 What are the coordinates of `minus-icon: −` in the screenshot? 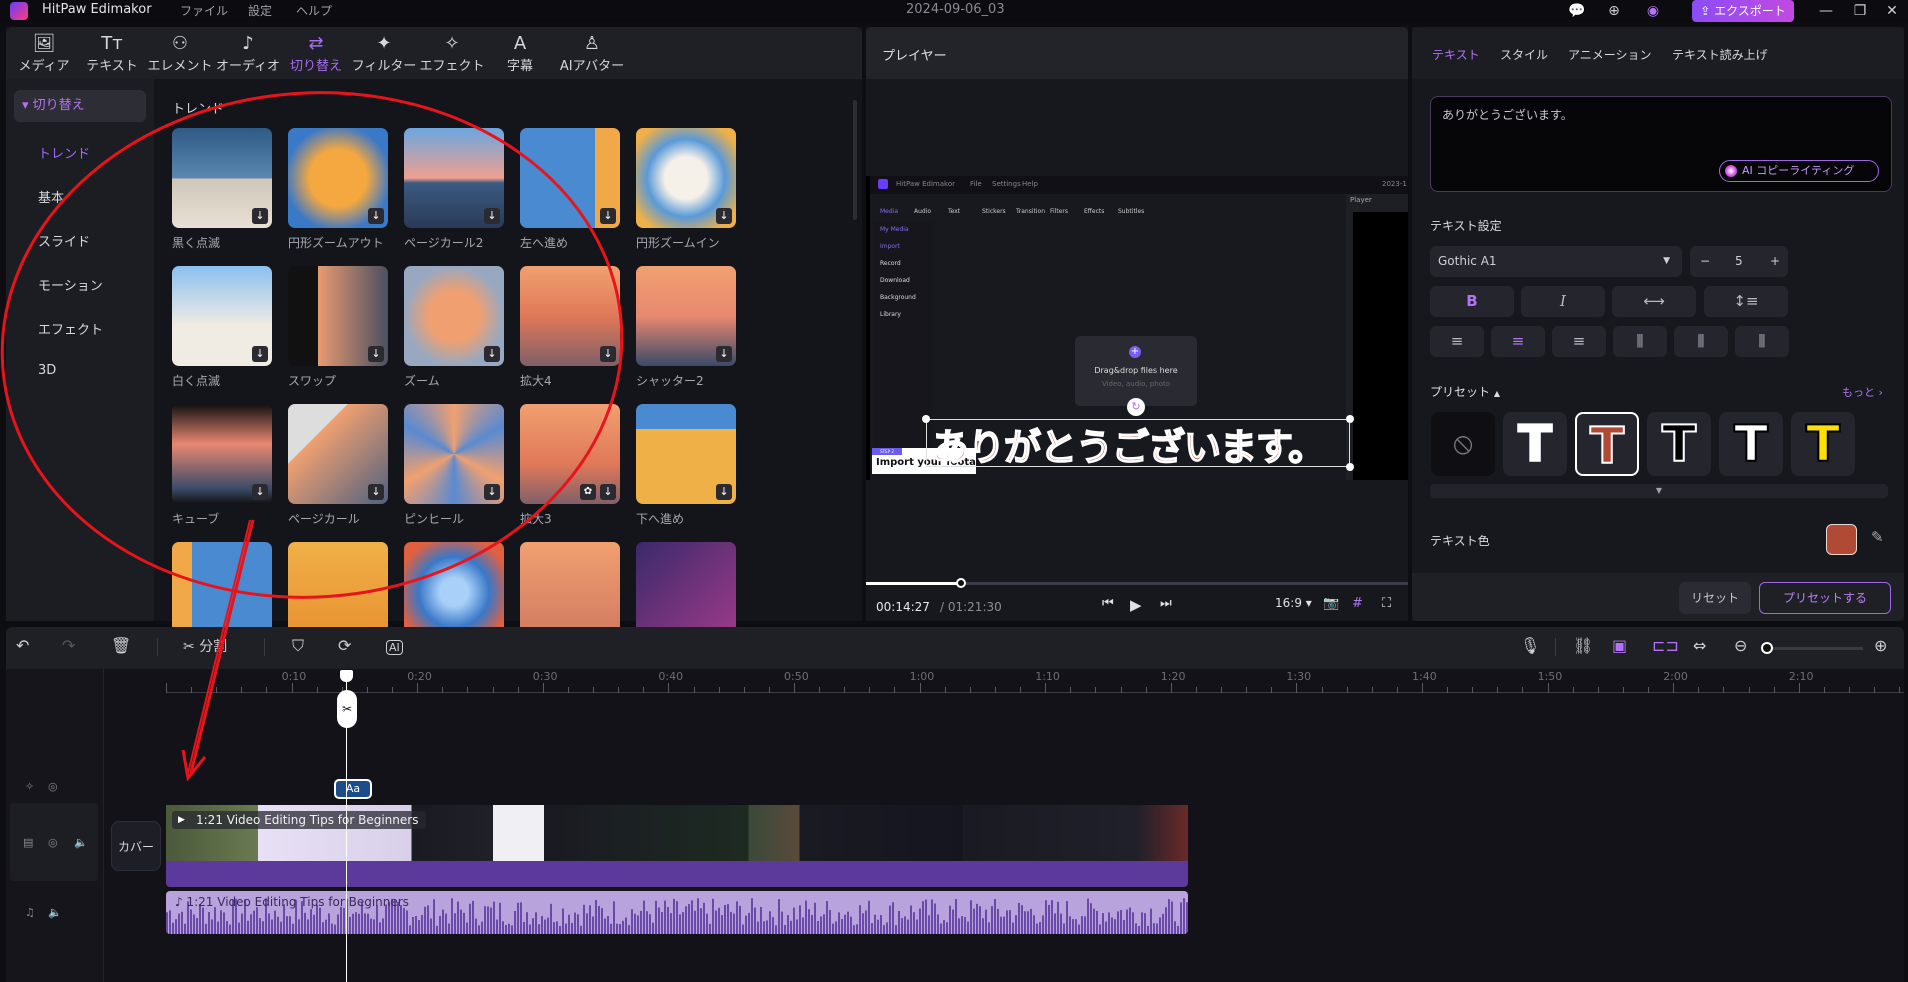 It's located at (1705, 261).